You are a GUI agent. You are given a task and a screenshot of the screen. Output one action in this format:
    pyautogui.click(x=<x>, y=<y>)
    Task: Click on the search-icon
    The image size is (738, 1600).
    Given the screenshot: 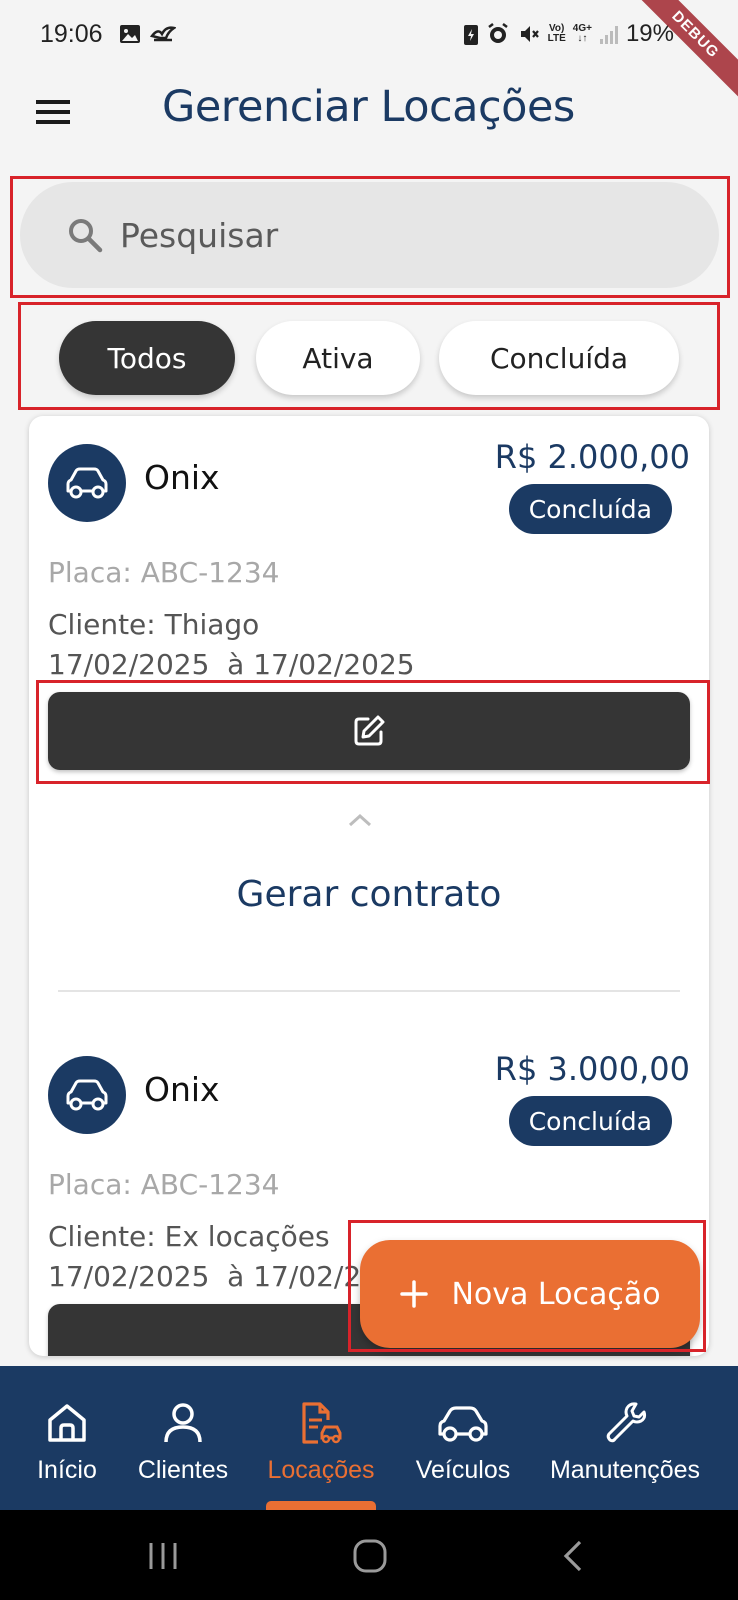 What is the action you would take?
    pyautogui.click(x=86, y=236)
    